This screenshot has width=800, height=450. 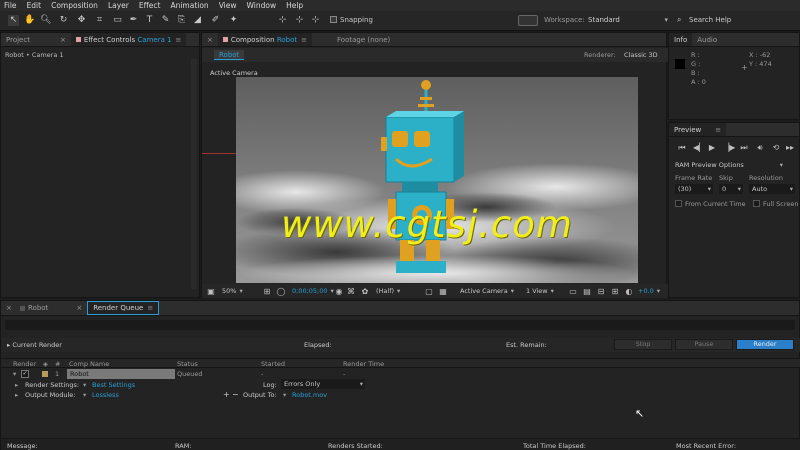 What do you see at coordinates (13, 20) in the screenshot?
I see `selection-tool-icon: ↖` at bounding box center [13, 20].